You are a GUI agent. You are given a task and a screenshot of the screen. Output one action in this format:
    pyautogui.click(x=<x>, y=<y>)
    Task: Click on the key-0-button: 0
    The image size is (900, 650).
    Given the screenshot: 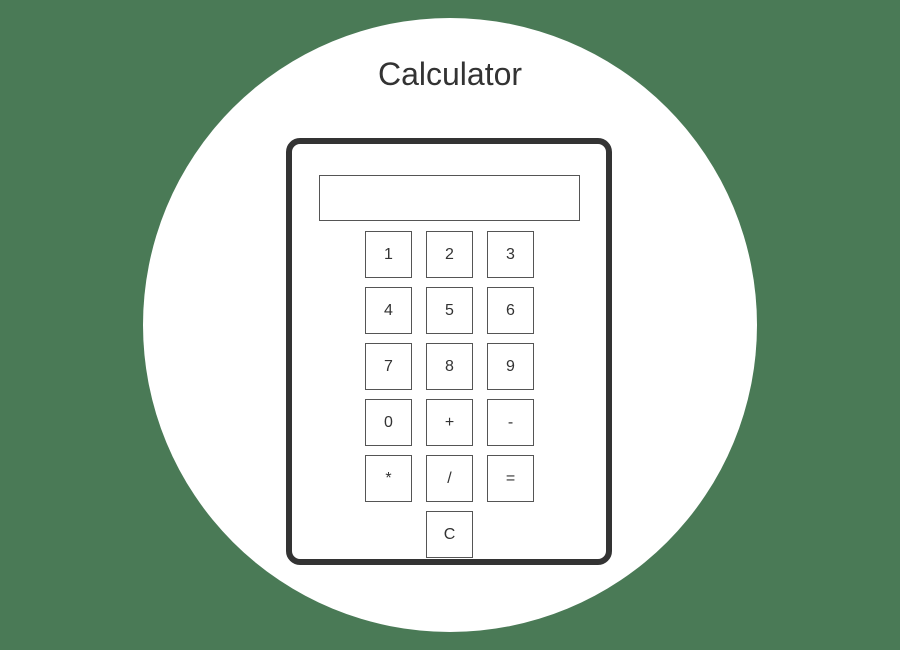 What is the action you would take?
    pyautogui.click(x=388, y=422)
    